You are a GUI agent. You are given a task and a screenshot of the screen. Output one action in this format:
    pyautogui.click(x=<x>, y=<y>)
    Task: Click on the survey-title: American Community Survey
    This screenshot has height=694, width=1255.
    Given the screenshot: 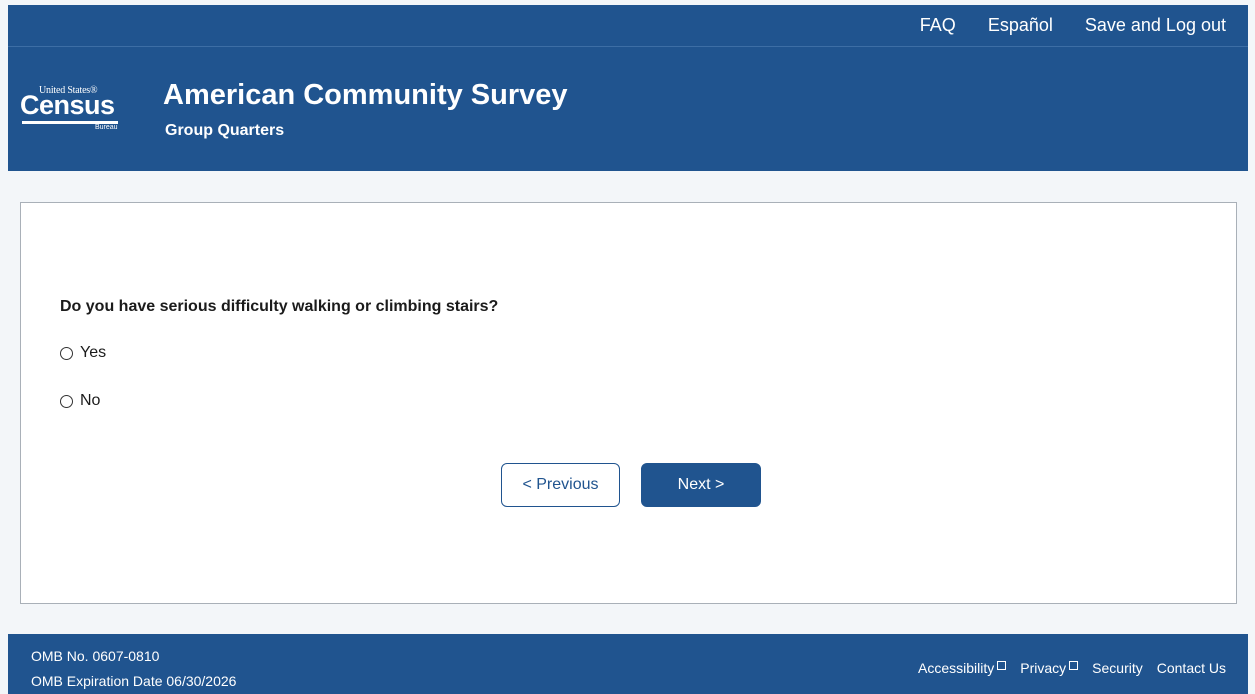 What is the action you would take?
    pyautogui.click(x=365, y=95)
    